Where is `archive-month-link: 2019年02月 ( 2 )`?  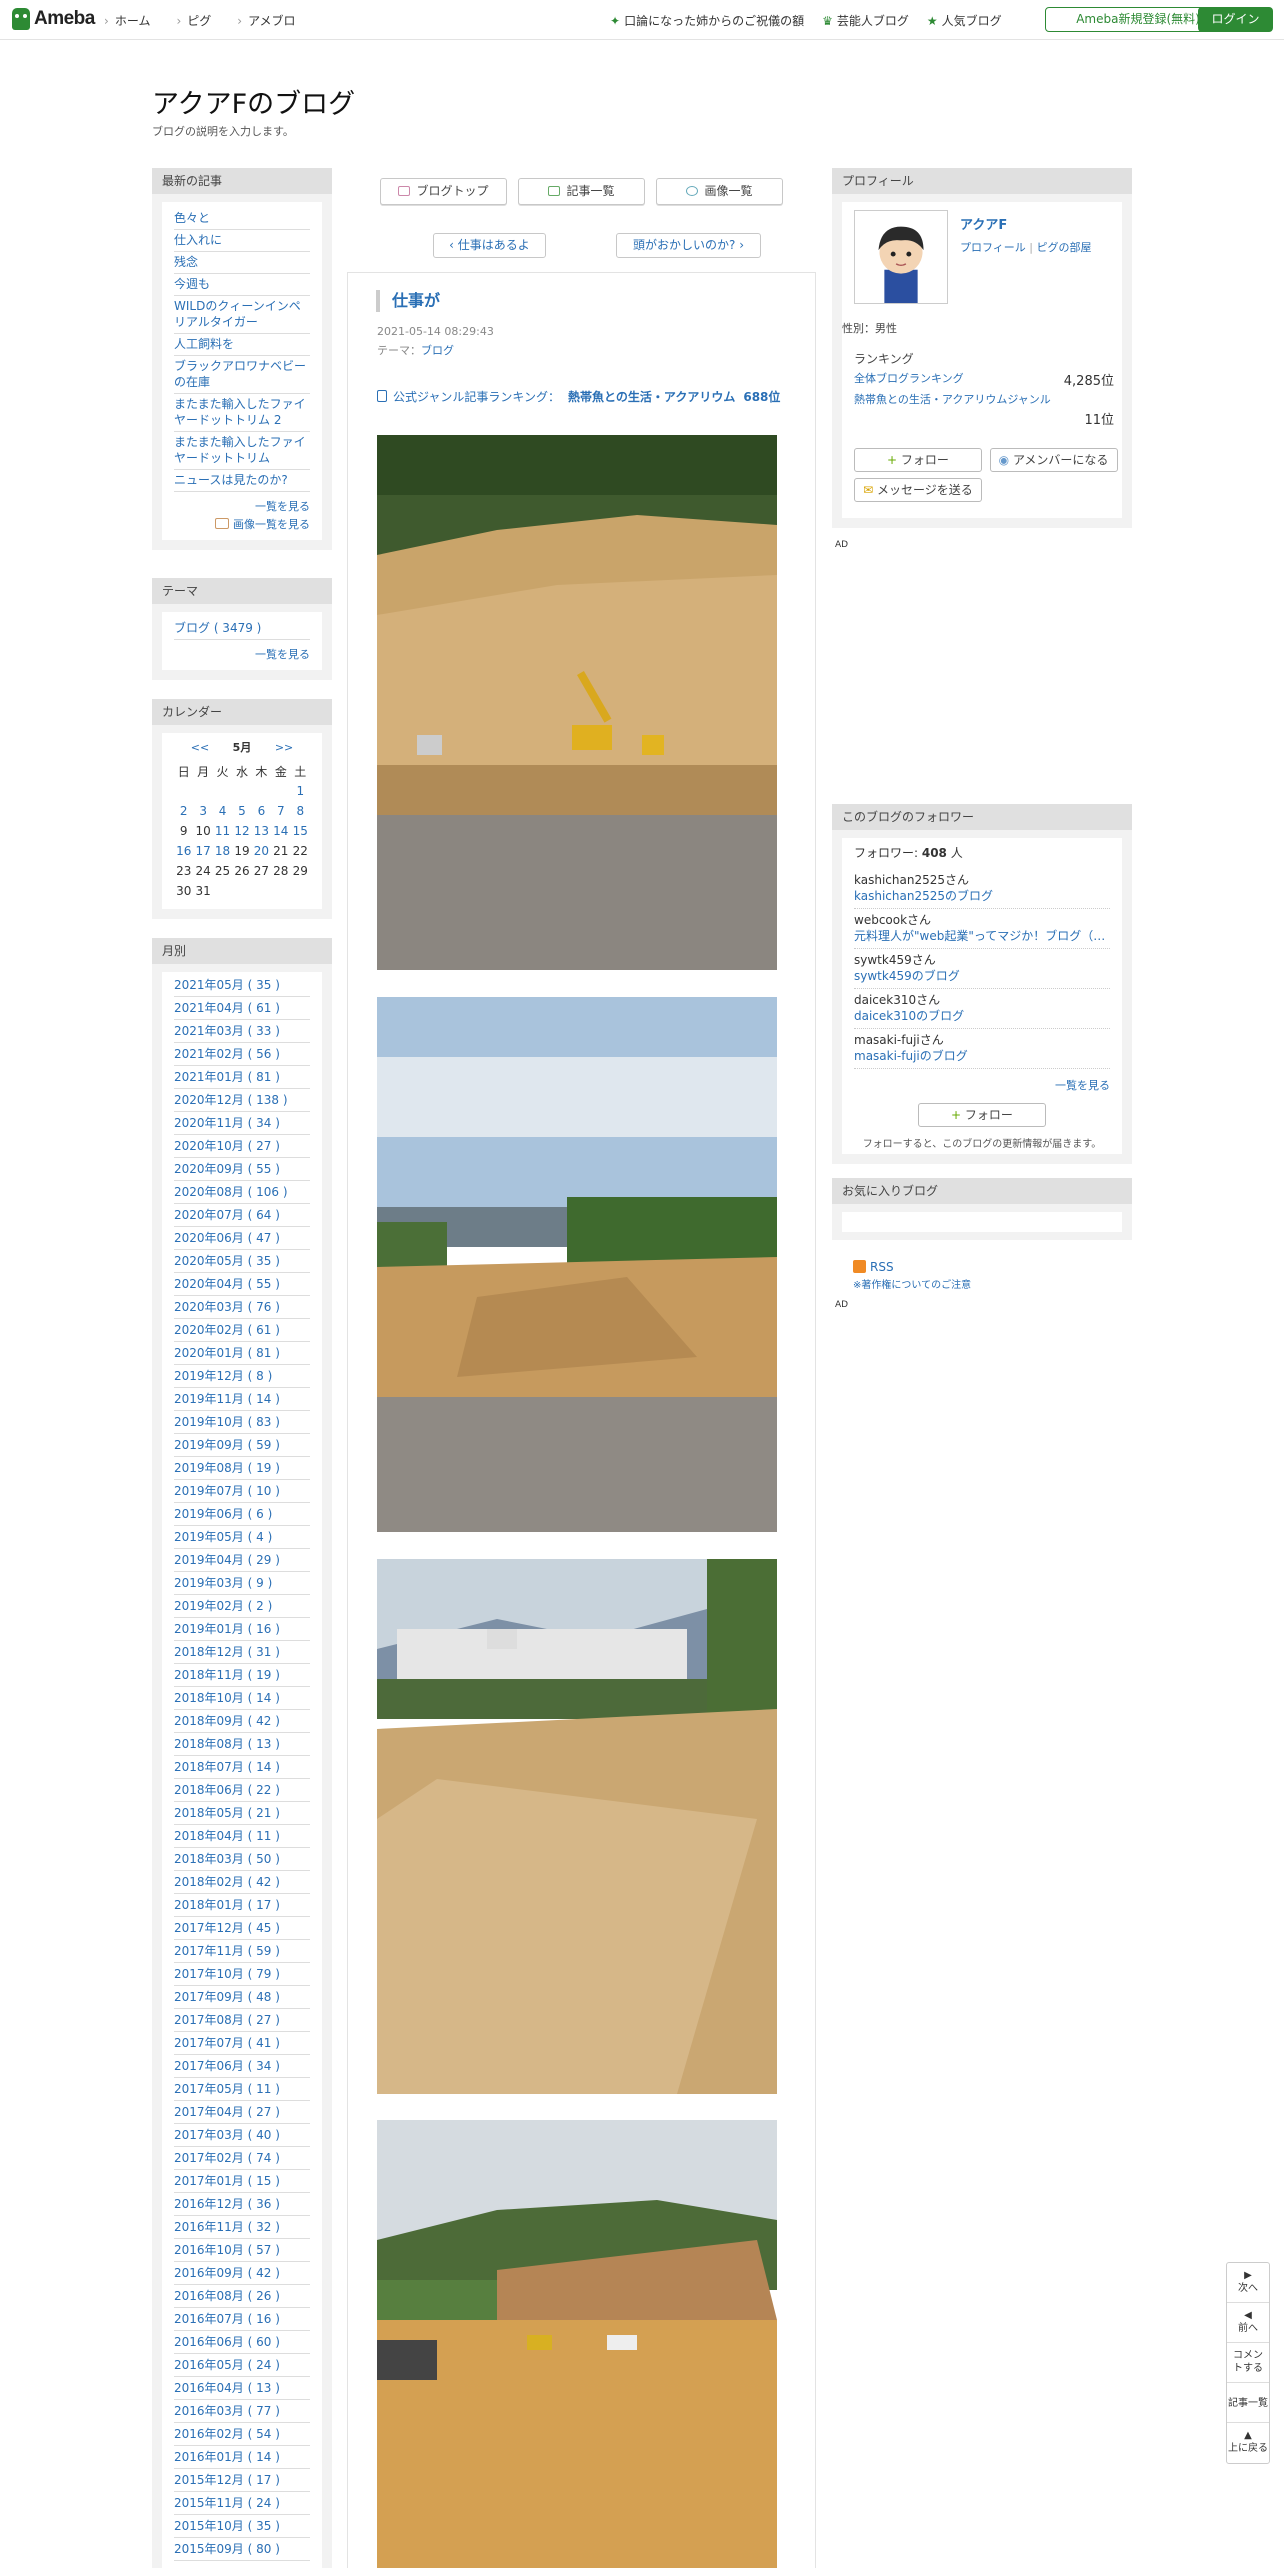
archive-month-link: 2019年02月 ( 2 ) is located at coordinates (223, 1606).